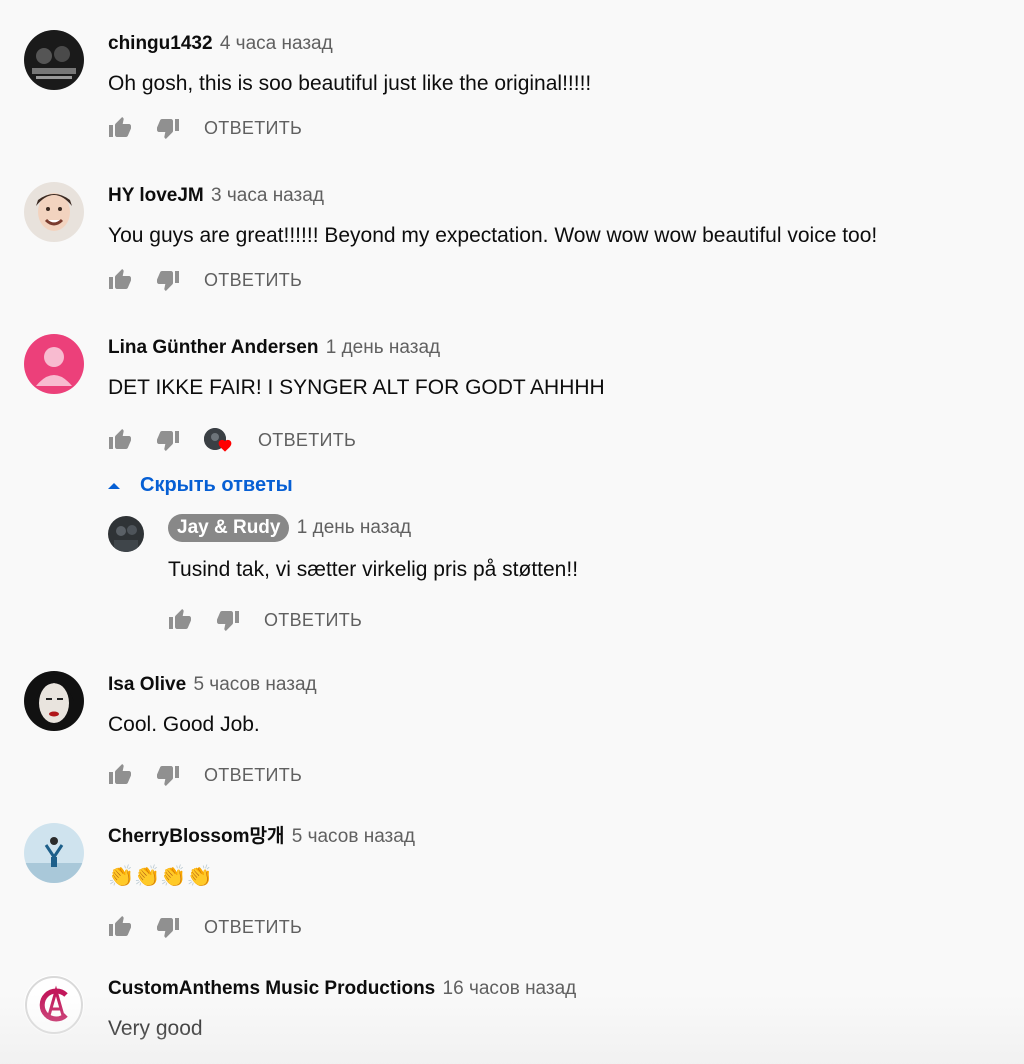 The height and width of the screenshot is (1064, 1024). Describe the element at coordinates (267, 195) in the screenshot. I see `comment-time: 3 часа назад` at that location.